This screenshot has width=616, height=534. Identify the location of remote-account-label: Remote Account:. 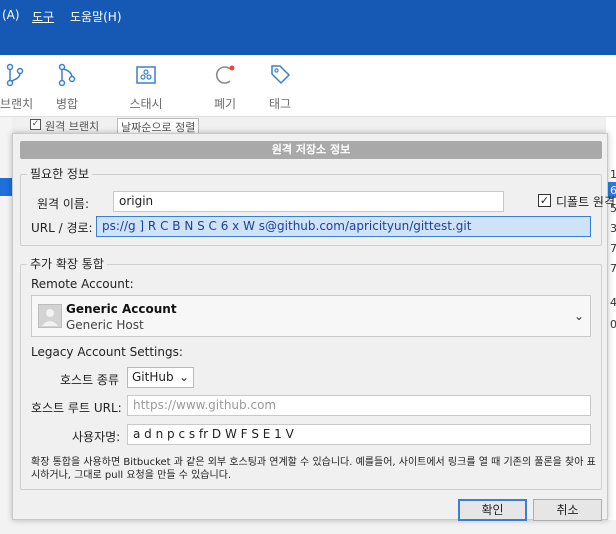
(82, 284).